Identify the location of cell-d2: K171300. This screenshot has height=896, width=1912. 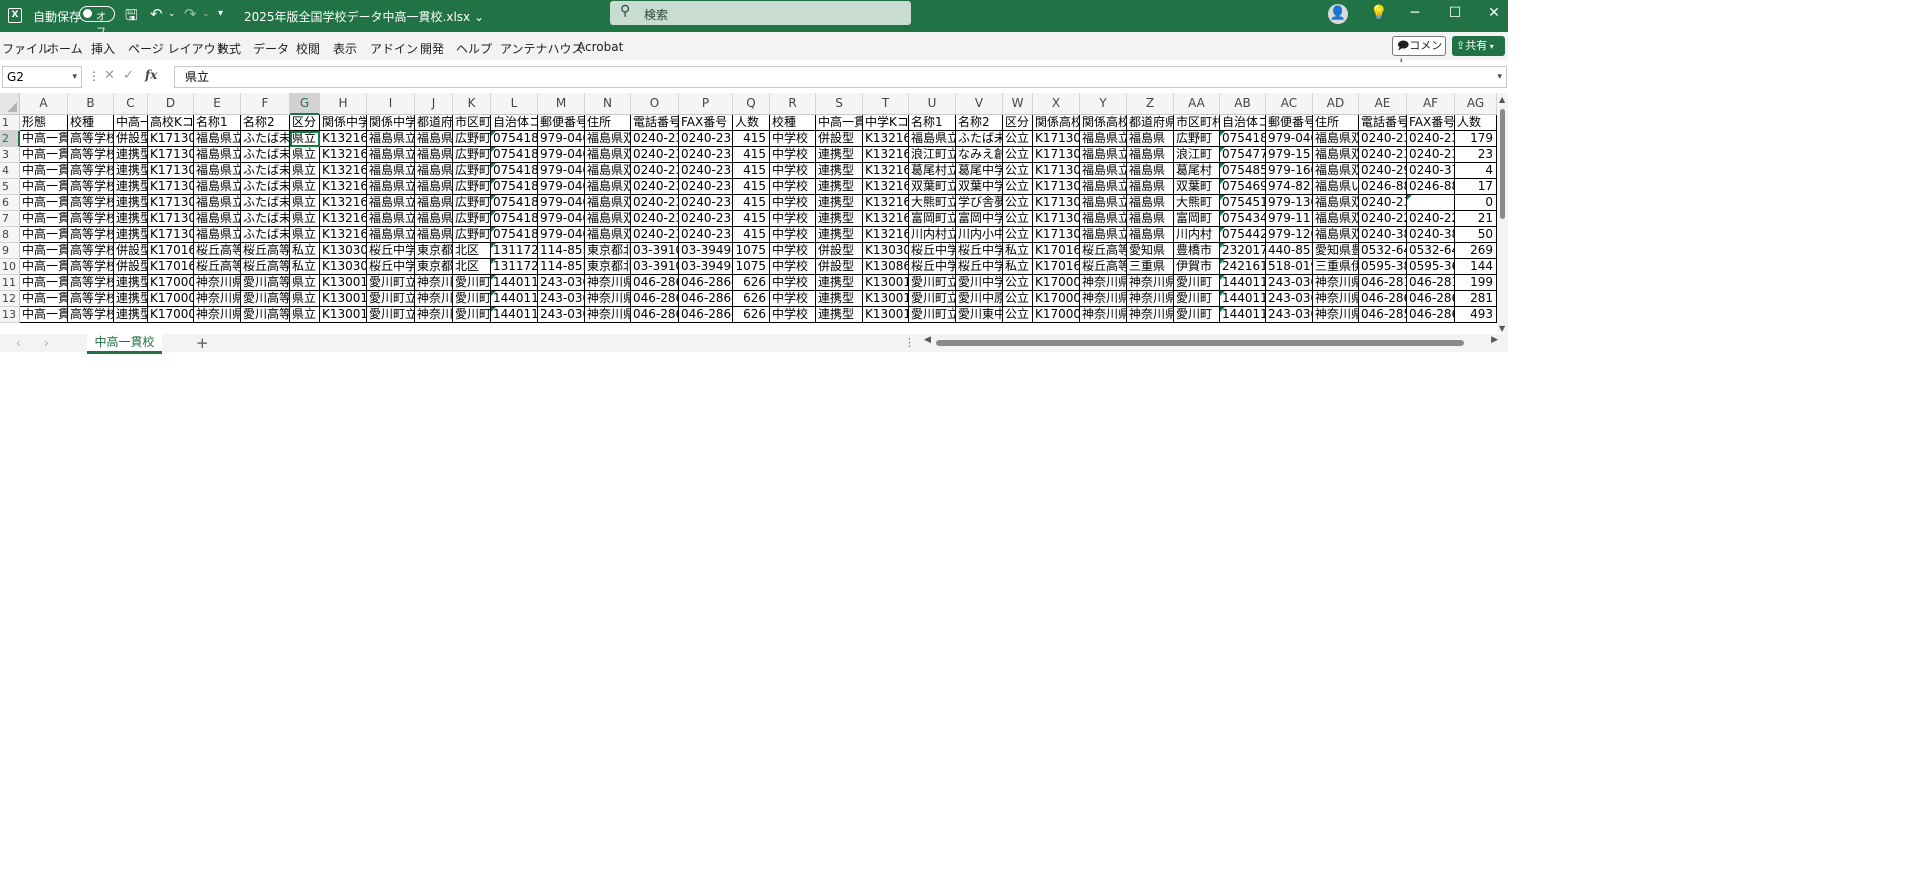
(171, 139).